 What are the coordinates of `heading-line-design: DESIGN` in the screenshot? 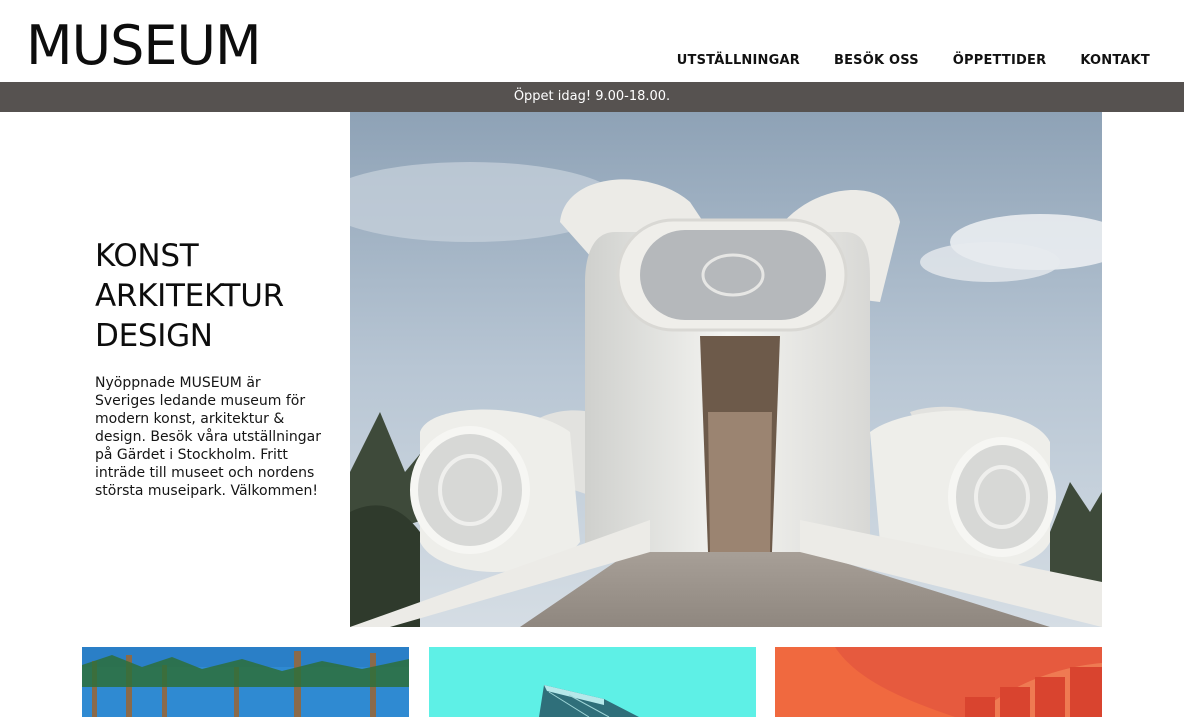 It's located at (154, 336).